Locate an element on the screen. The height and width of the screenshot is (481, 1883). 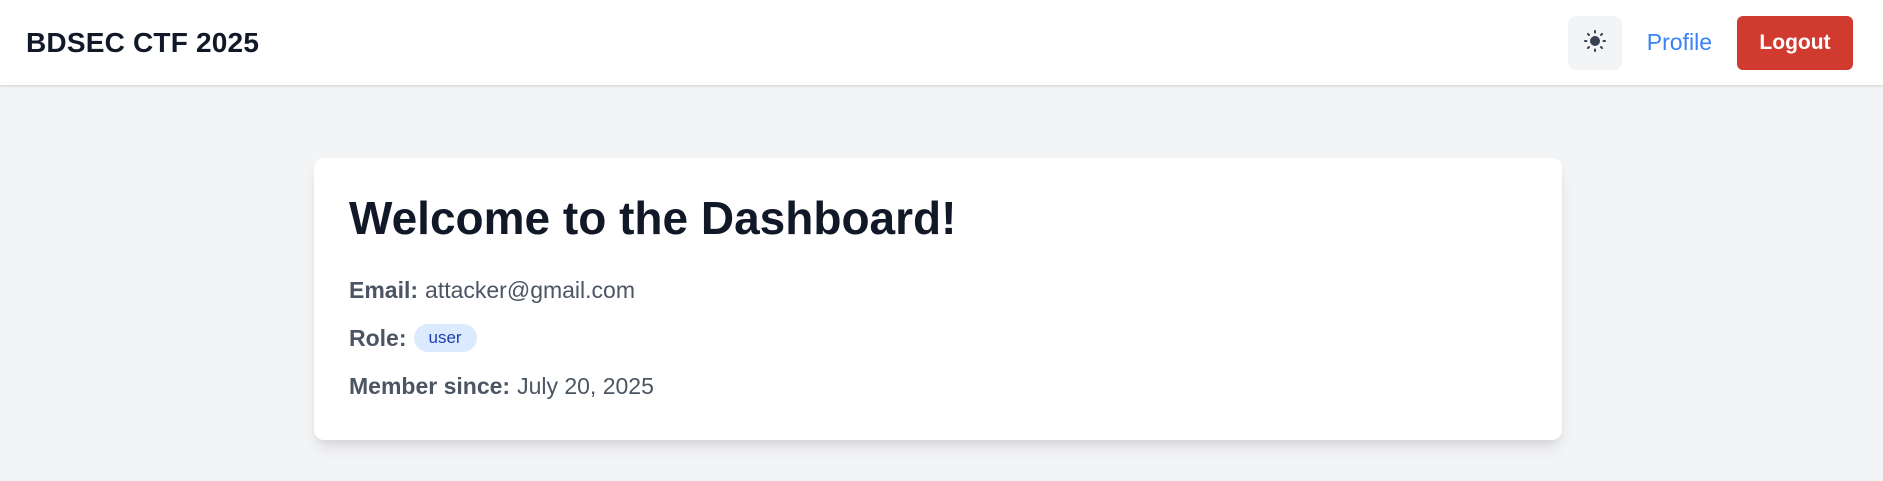
sun-icon is located at coordinates (1595, 42).